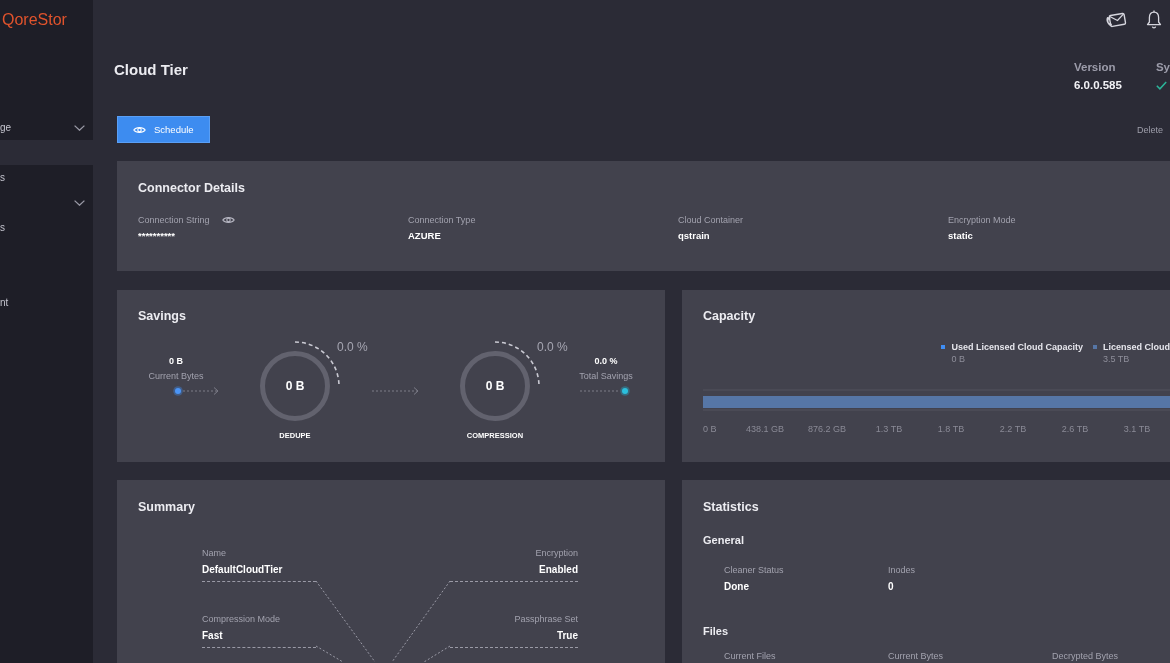 The image size is (1170, 663). What do you see at coordinates (982, 220) in the screenshot?
I see `field-label: Encryption Mode` at bounding box center [982, 220].